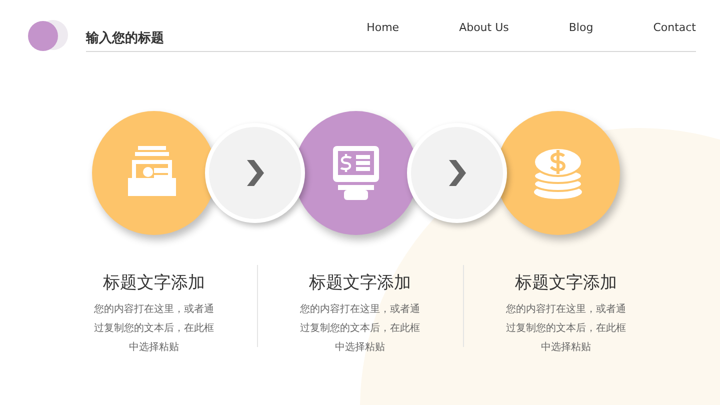 This screenshot has width=720, height=405. I want to click on nav-link: Contact, so click(674, 27).